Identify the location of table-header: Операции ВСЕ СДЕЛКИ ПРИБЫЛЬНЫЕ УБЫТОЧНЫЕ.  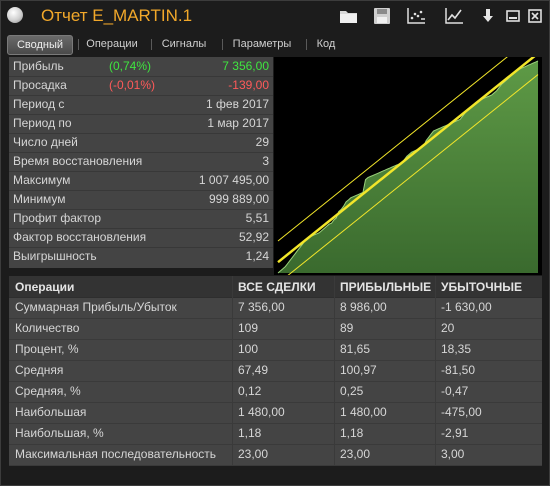
(275, 287).